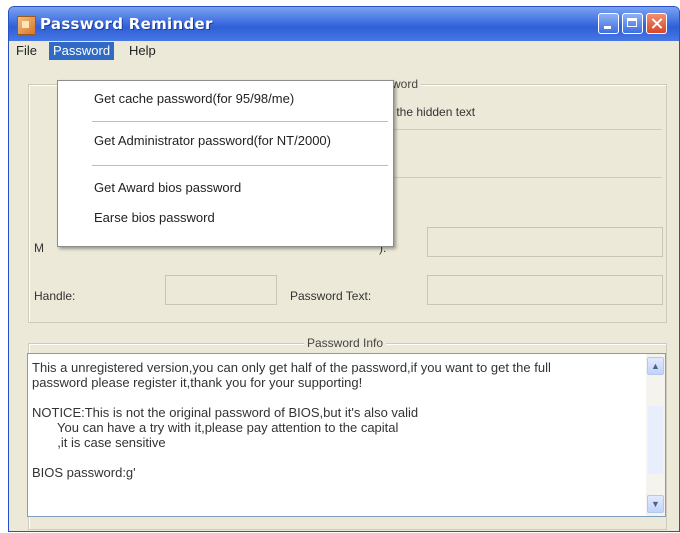  What do you see at coordinates (345, 343) in the screenshot?
I see `password-info-legend: Password Info` at bounding box center [345, 343].